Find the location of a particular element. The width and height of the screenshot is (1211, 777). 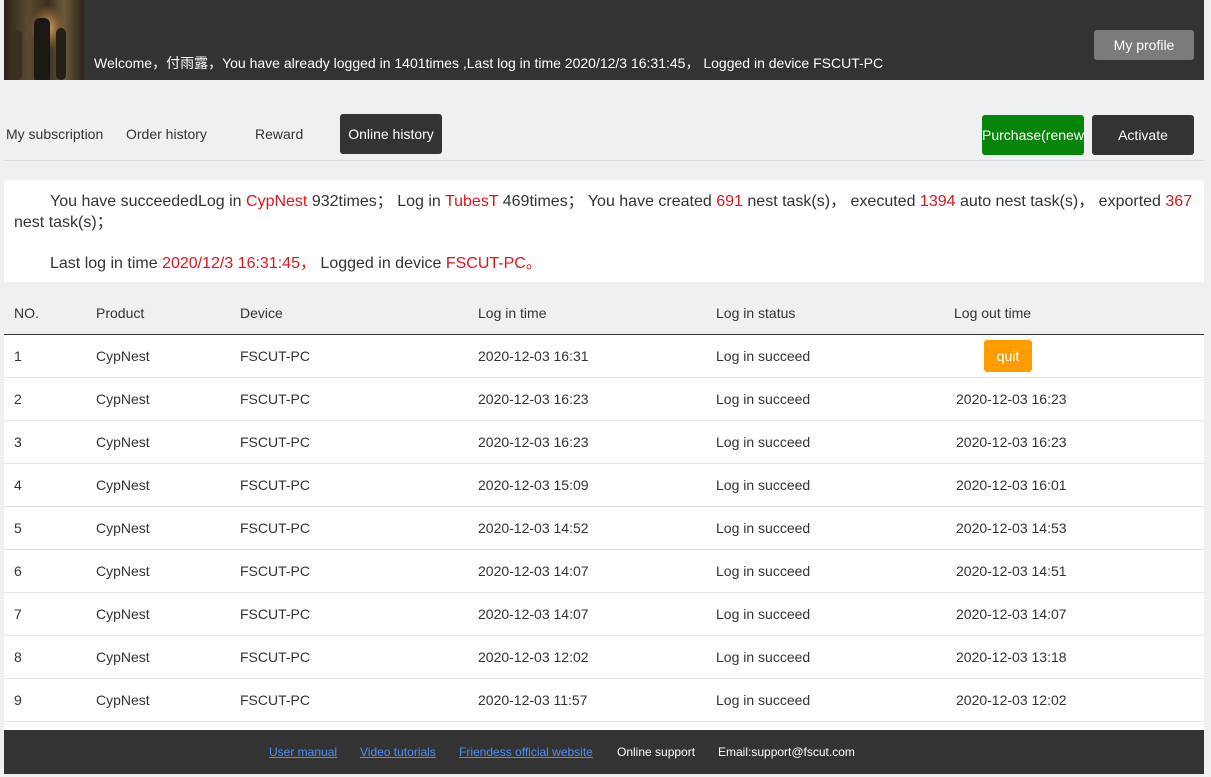

header-product: Product is located at coordinates (167, 313).